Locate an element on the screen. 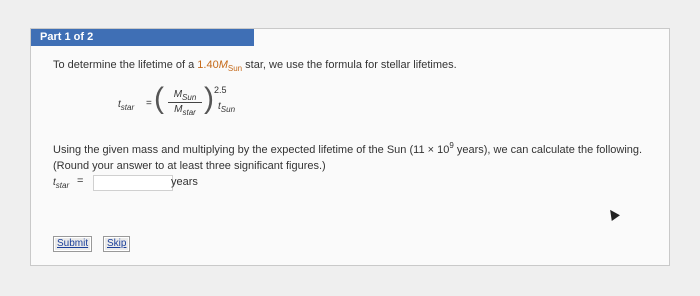 This screenshot has height=296, width=700. mass-value: 1.40MSun is located at coordinates (220, 66).